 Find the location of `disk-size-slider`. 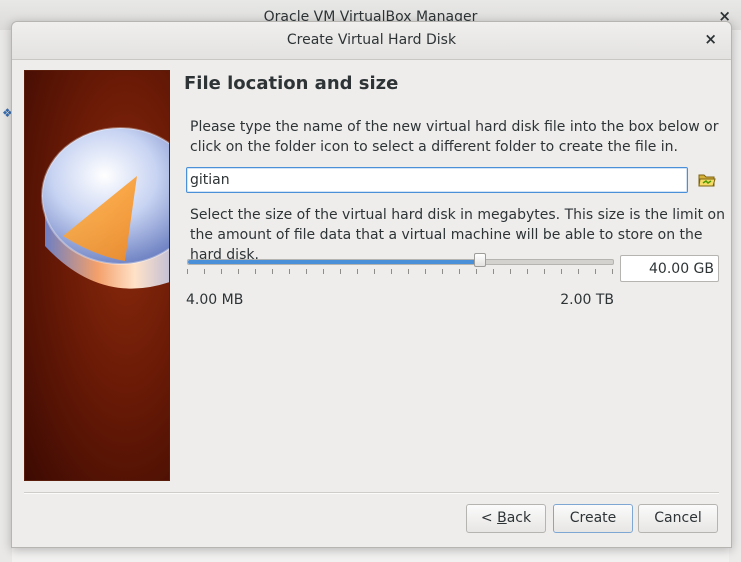

disk-size-slider is located at coordinates (400, 262).